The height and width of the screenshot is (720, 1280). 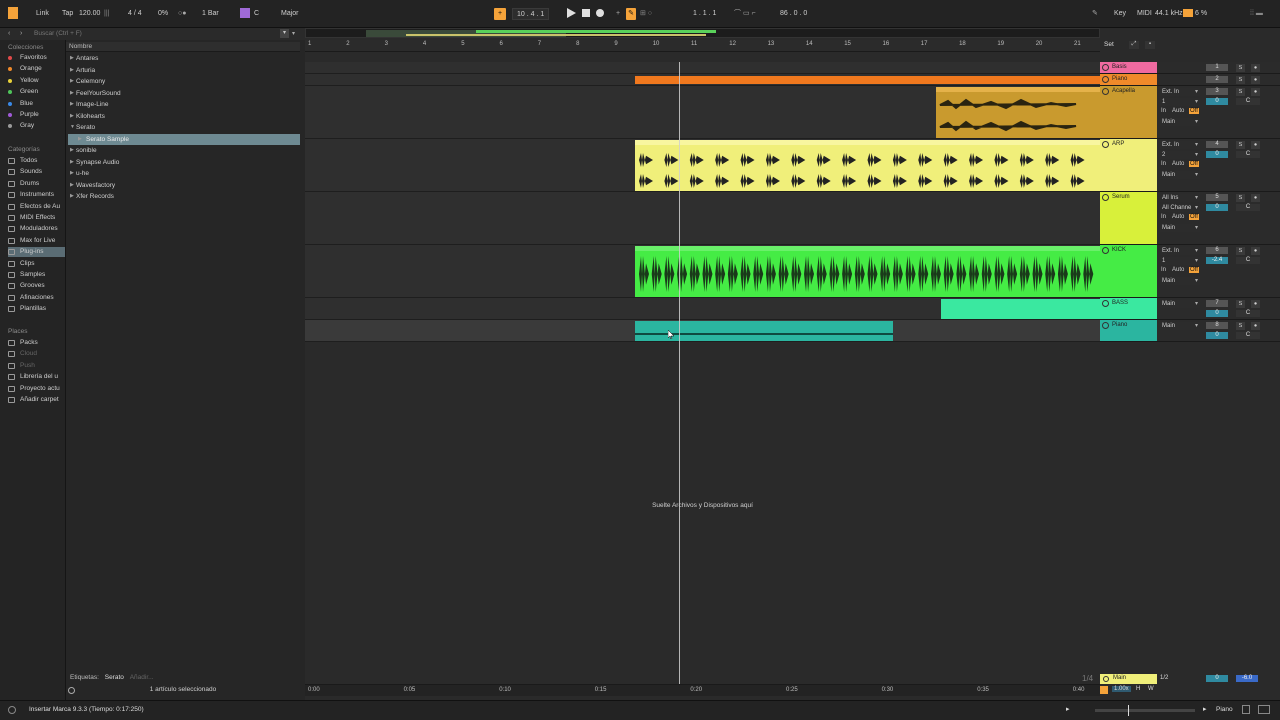 I want to click on input-type-dropdown: All Ins, so click(x=1180, y=198).